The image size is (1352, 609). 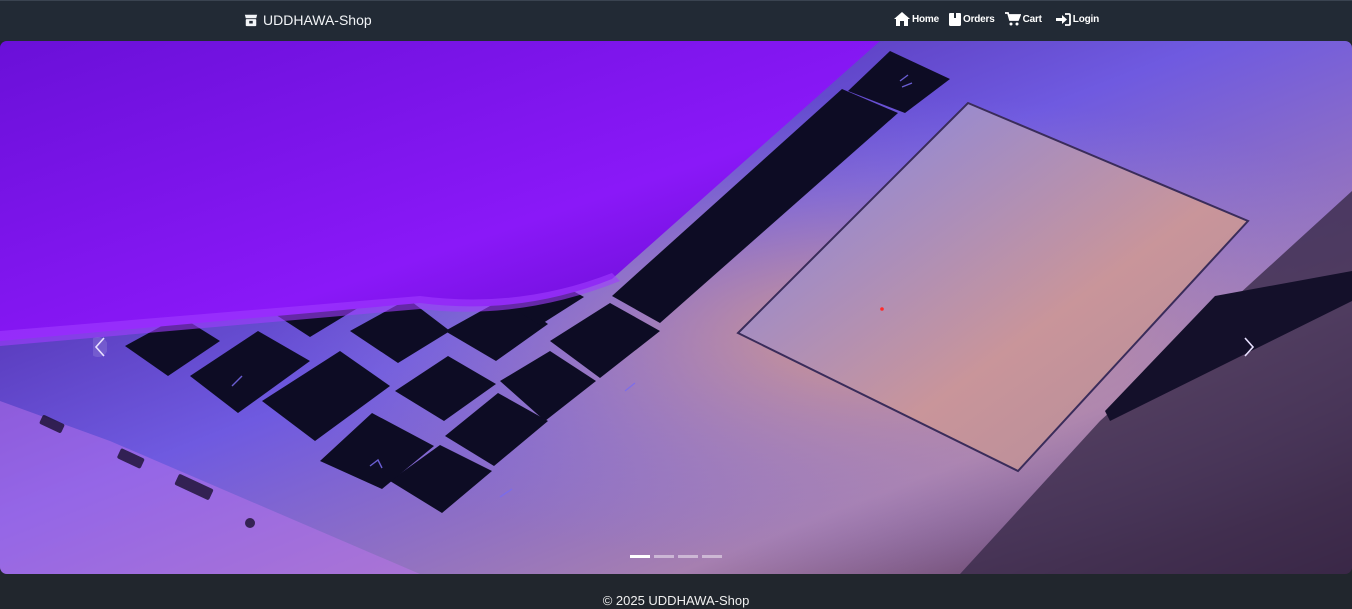 I want to click on carousel-indicators, so click(x=676, y=556).